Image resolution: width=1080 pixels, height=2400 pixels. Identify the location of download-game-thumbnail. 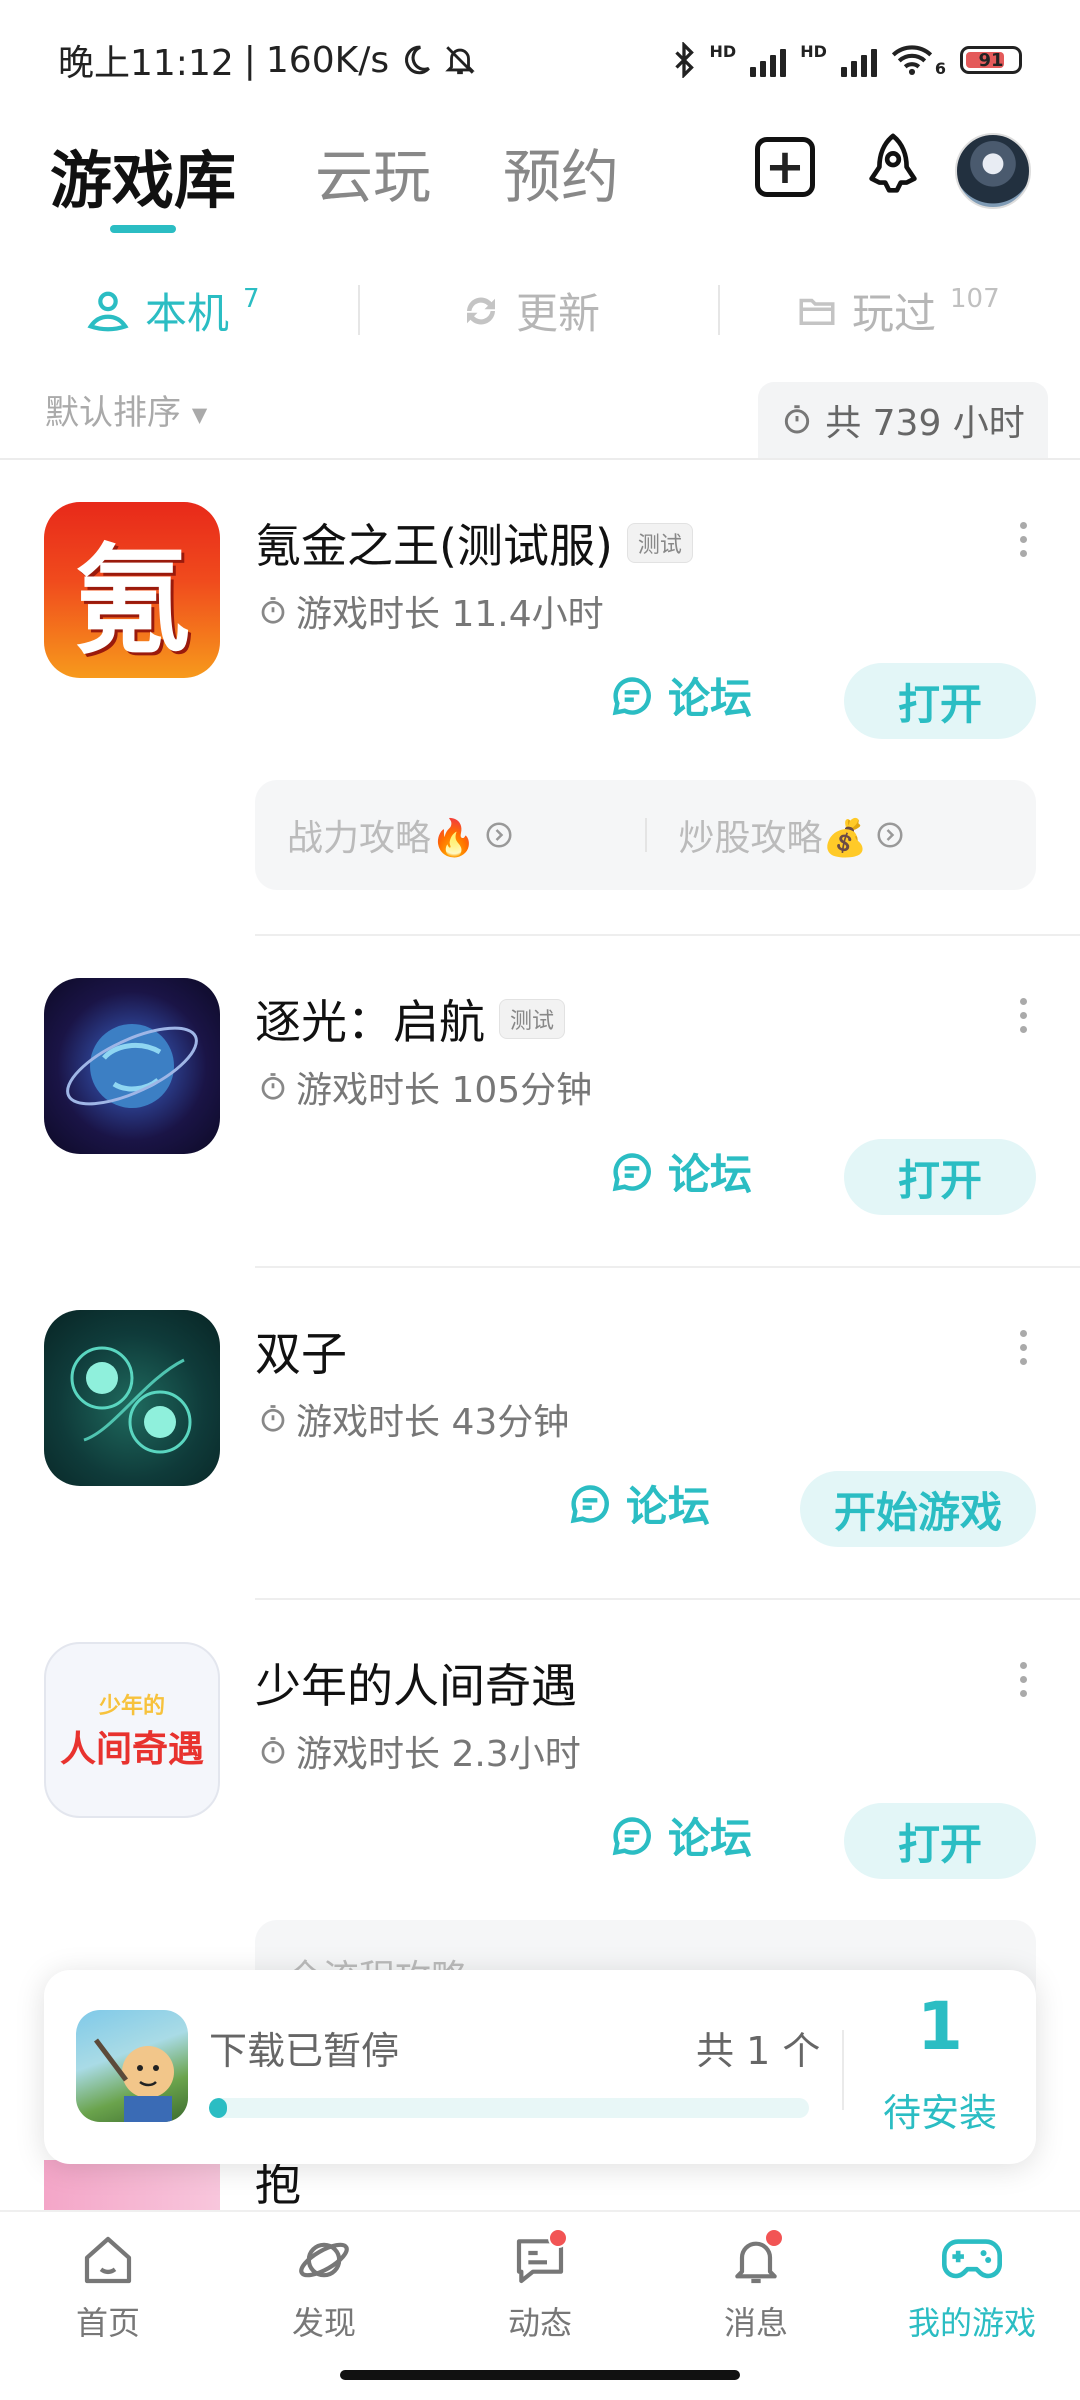
(132, 2066).